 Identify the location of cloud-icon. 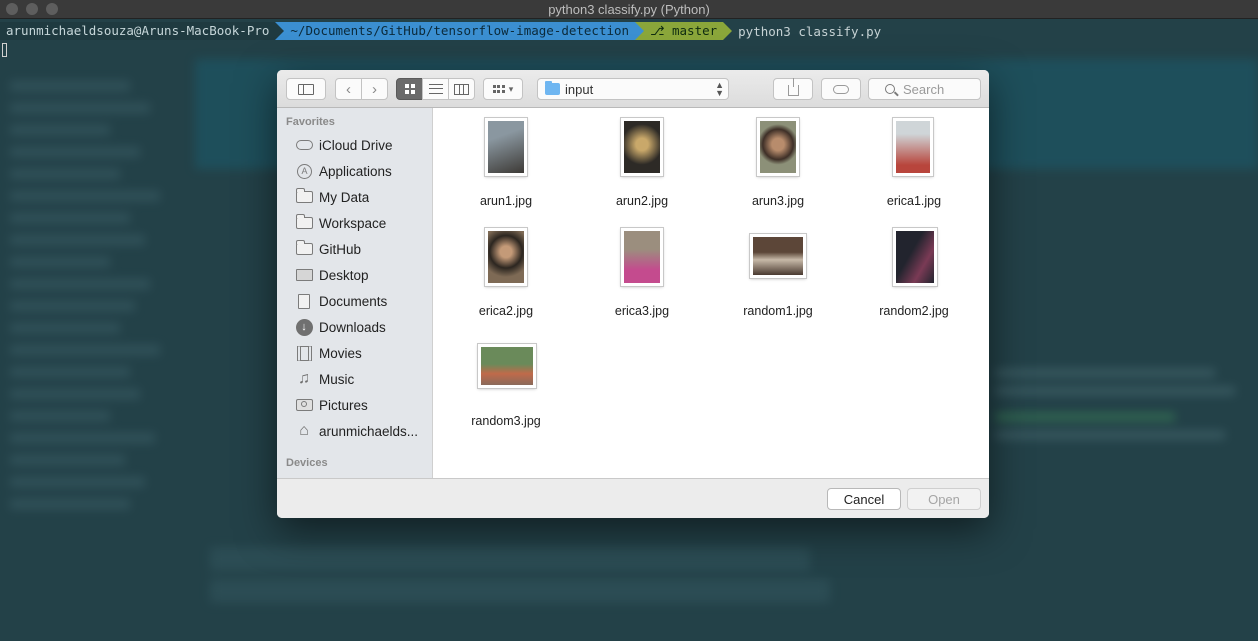
(304, 145).